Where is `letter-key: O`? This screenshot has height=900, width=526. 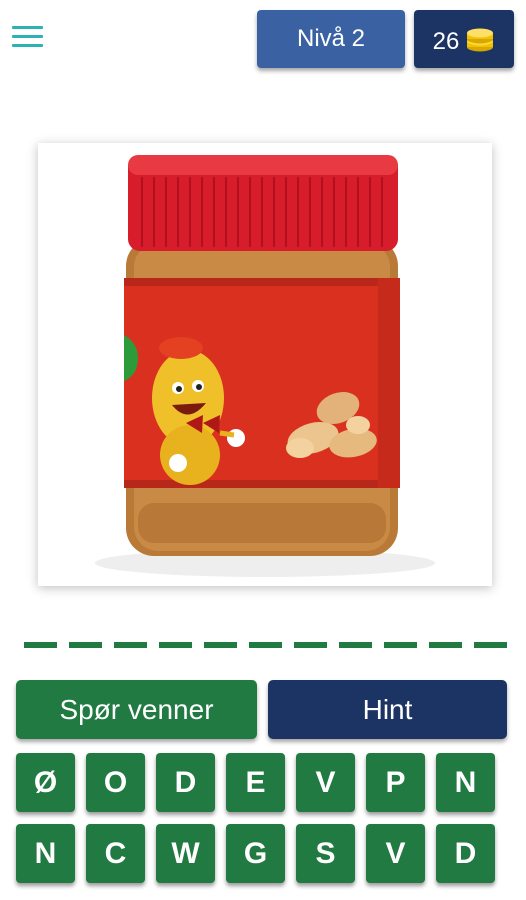
letter-key: O is located at coordinates (115, 782).